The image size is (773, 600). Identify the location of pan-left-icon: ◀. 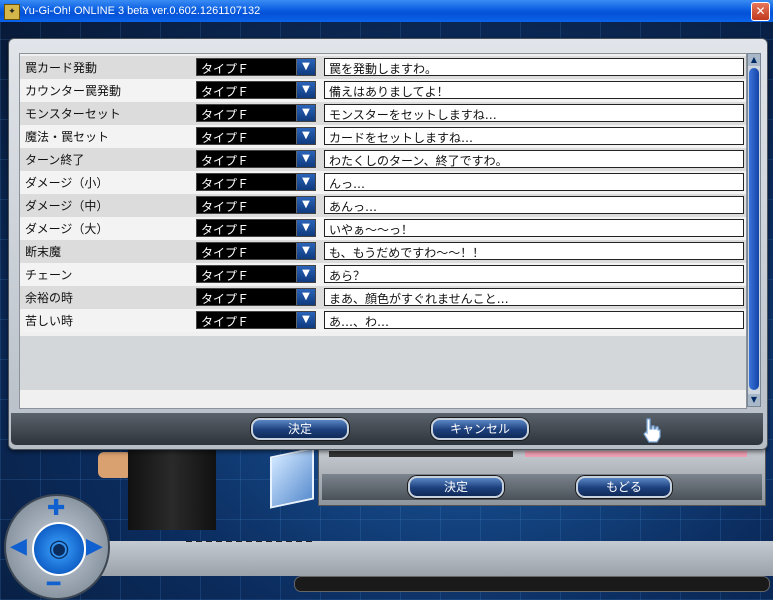
(18, 547).